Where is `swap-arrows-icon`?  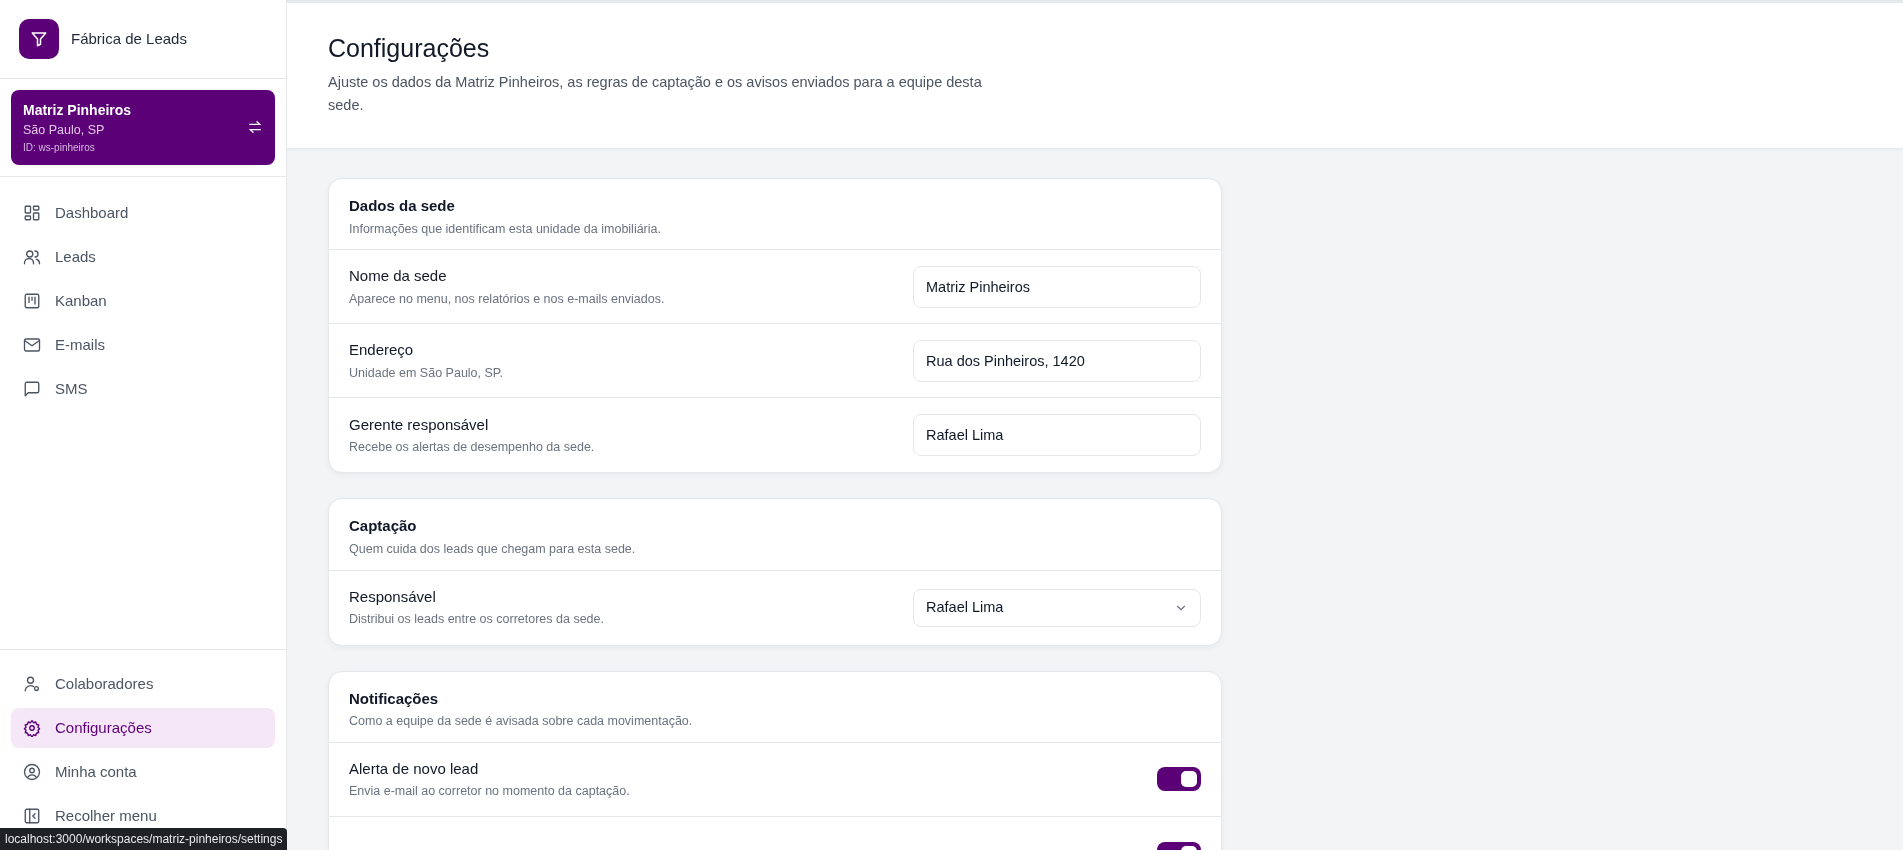 swap-arrows-icon is located at coordinates (255, 127).